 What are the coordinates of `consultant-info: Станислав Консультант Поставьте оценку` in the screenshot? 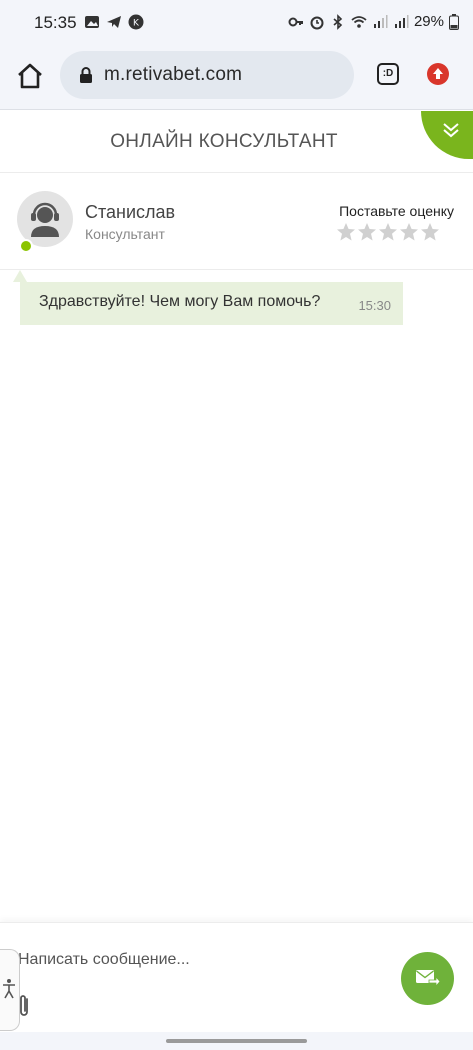 It's located at (236, 222).